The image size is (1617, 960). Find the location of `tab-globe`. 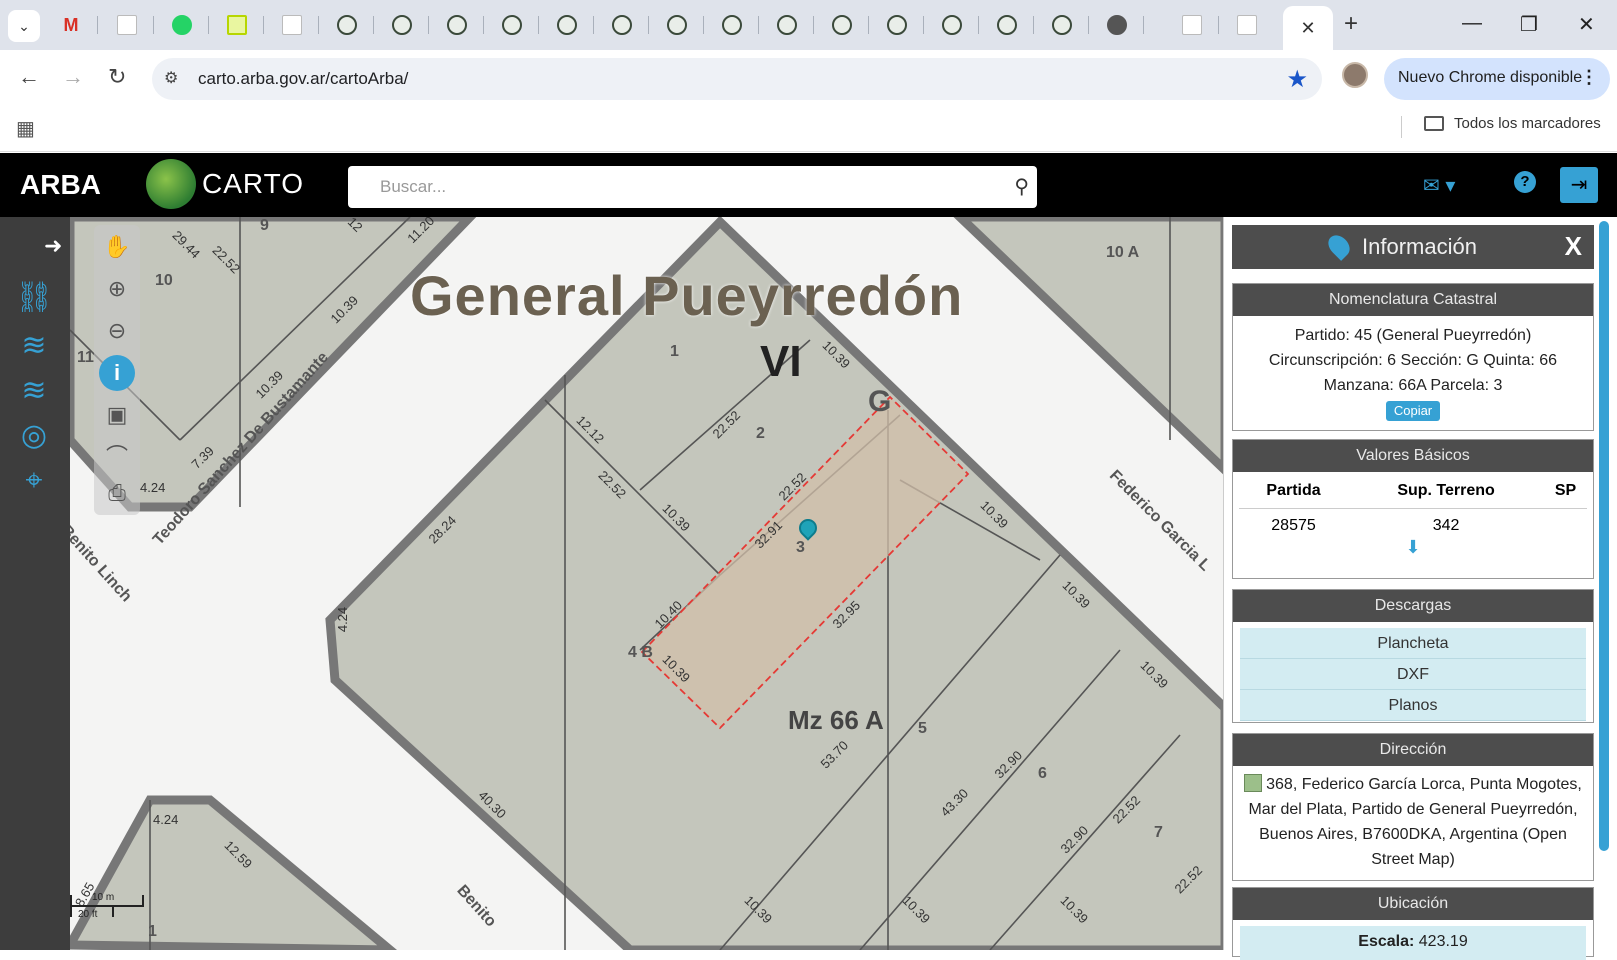

tab-globe is located at coordinates (1117, 25).